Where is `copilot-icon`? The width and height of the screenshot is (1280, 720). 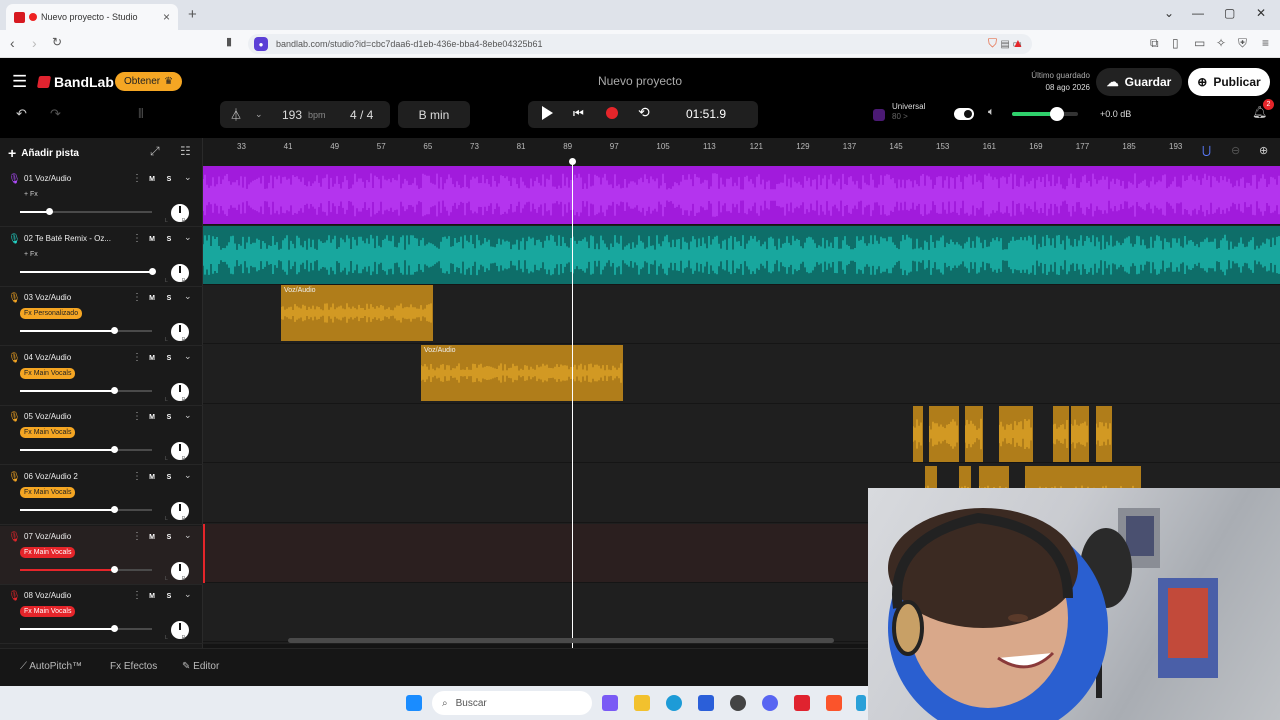 copilot-icon is located at coordinates (610, 703).